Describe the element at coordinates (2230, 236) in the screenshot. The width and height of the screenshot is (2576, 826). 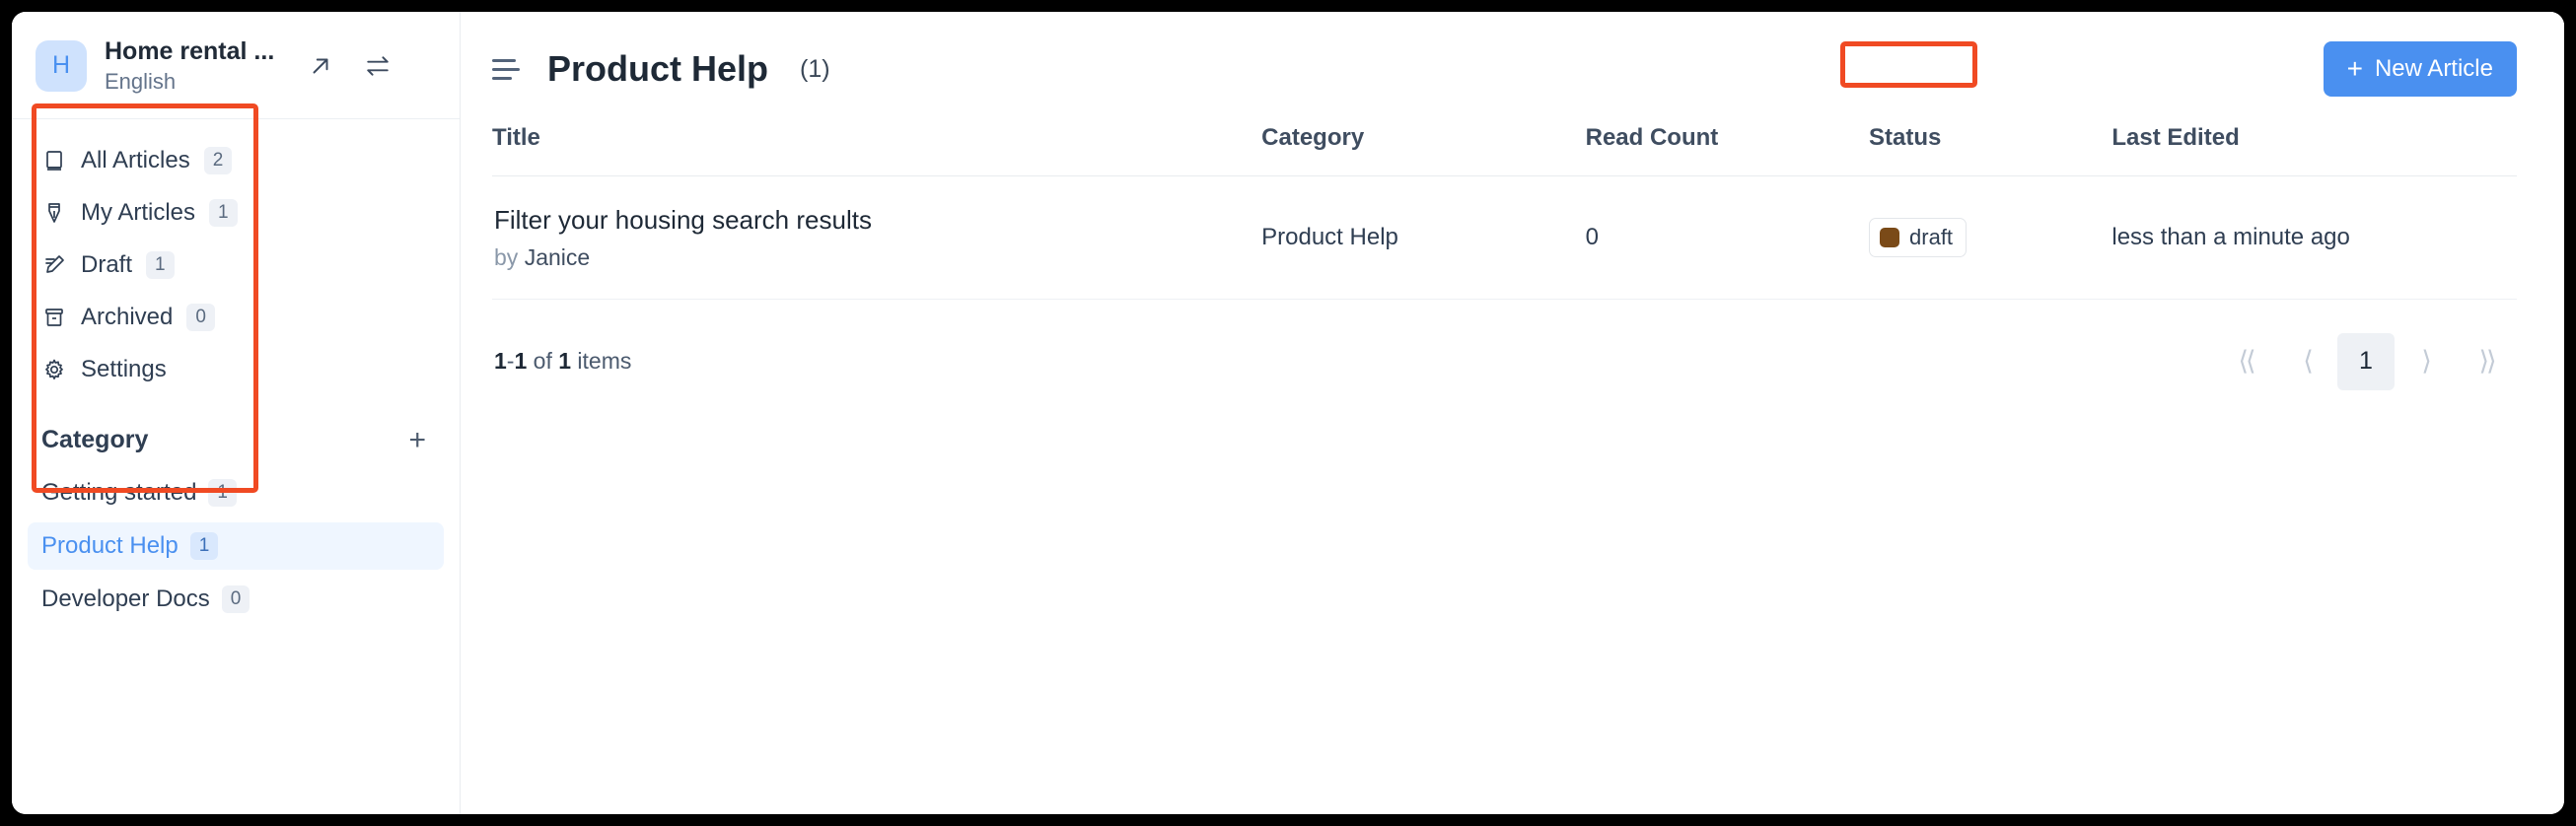
I see `article-last-edited: less than a minute ago` at that location.